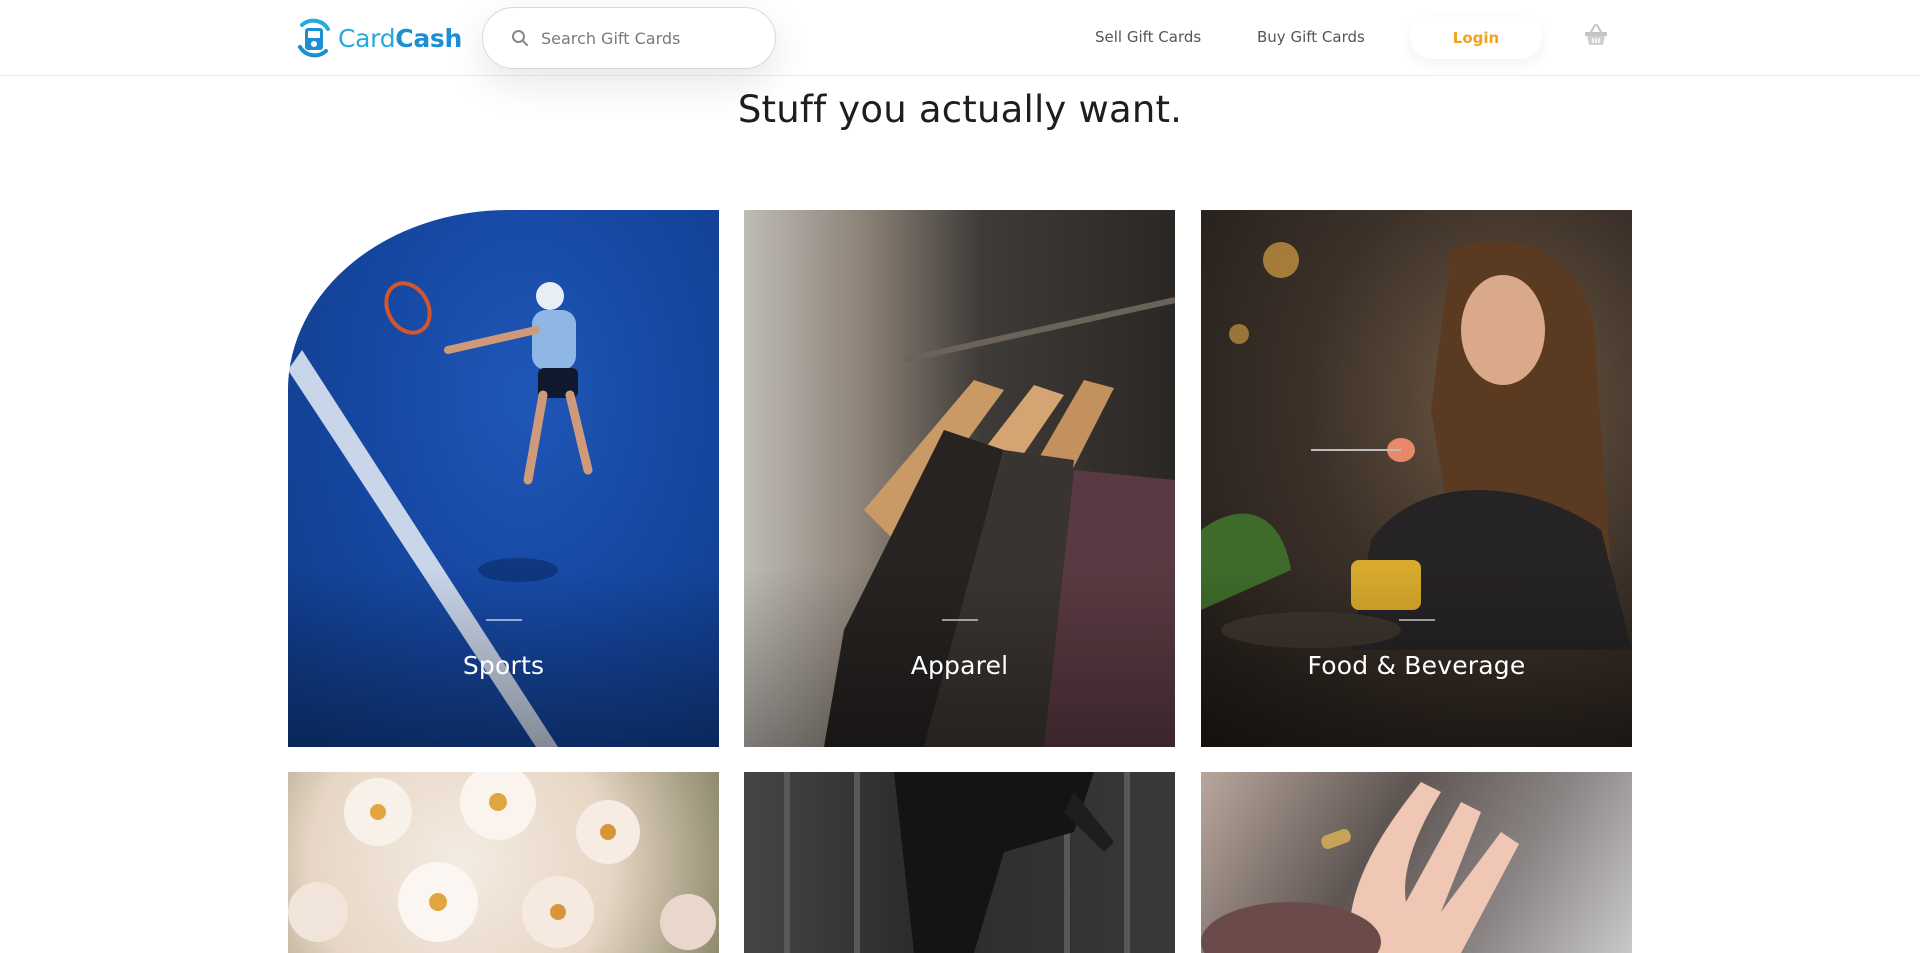 The height and width of the screenshot is (953, 1920). What do you see at coordinates (503, 665) in the screenshot?
I see `category-label: Sports` at bounding box center [503, 665].